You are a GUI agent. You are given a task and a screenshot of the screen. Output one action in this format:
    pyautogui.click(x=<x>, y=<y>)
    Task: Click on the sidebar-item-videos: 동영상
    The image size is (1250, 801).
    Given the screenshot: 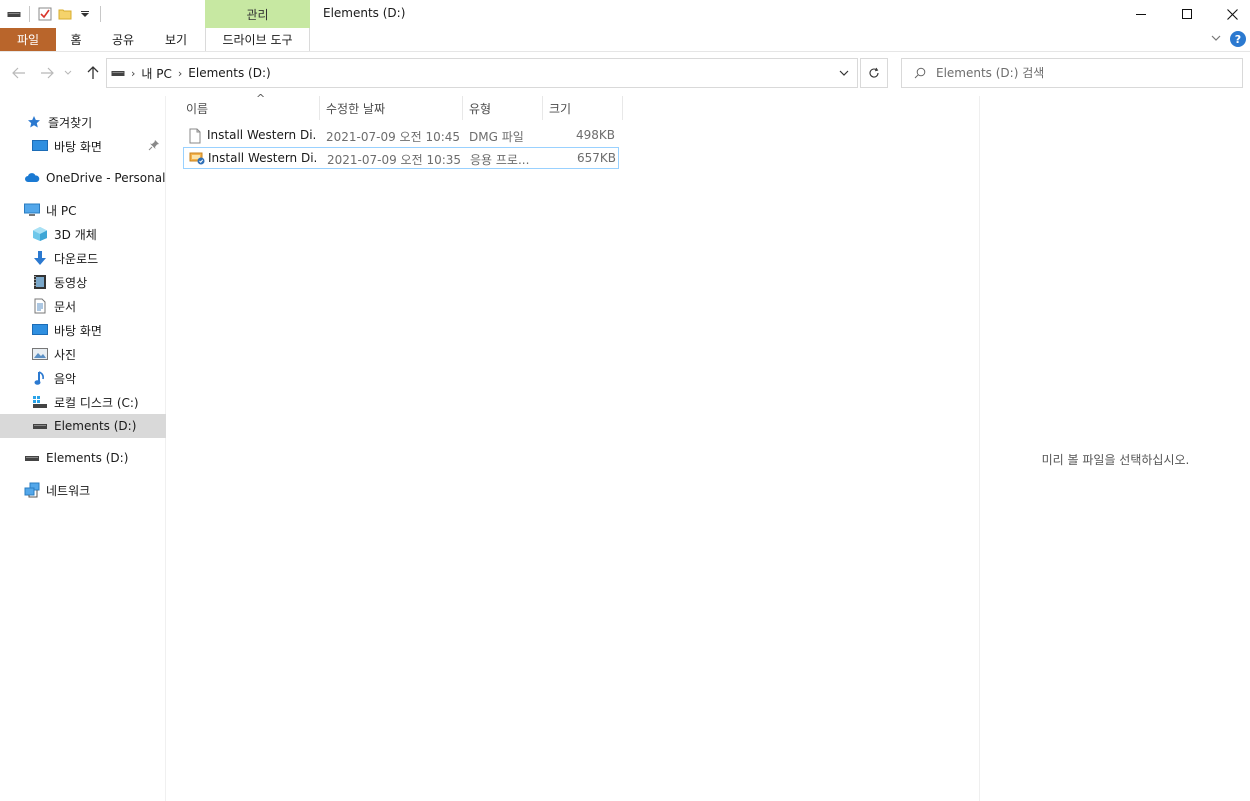 What is the action you would take?
    pyautogui.click(x=83, y=282)
    